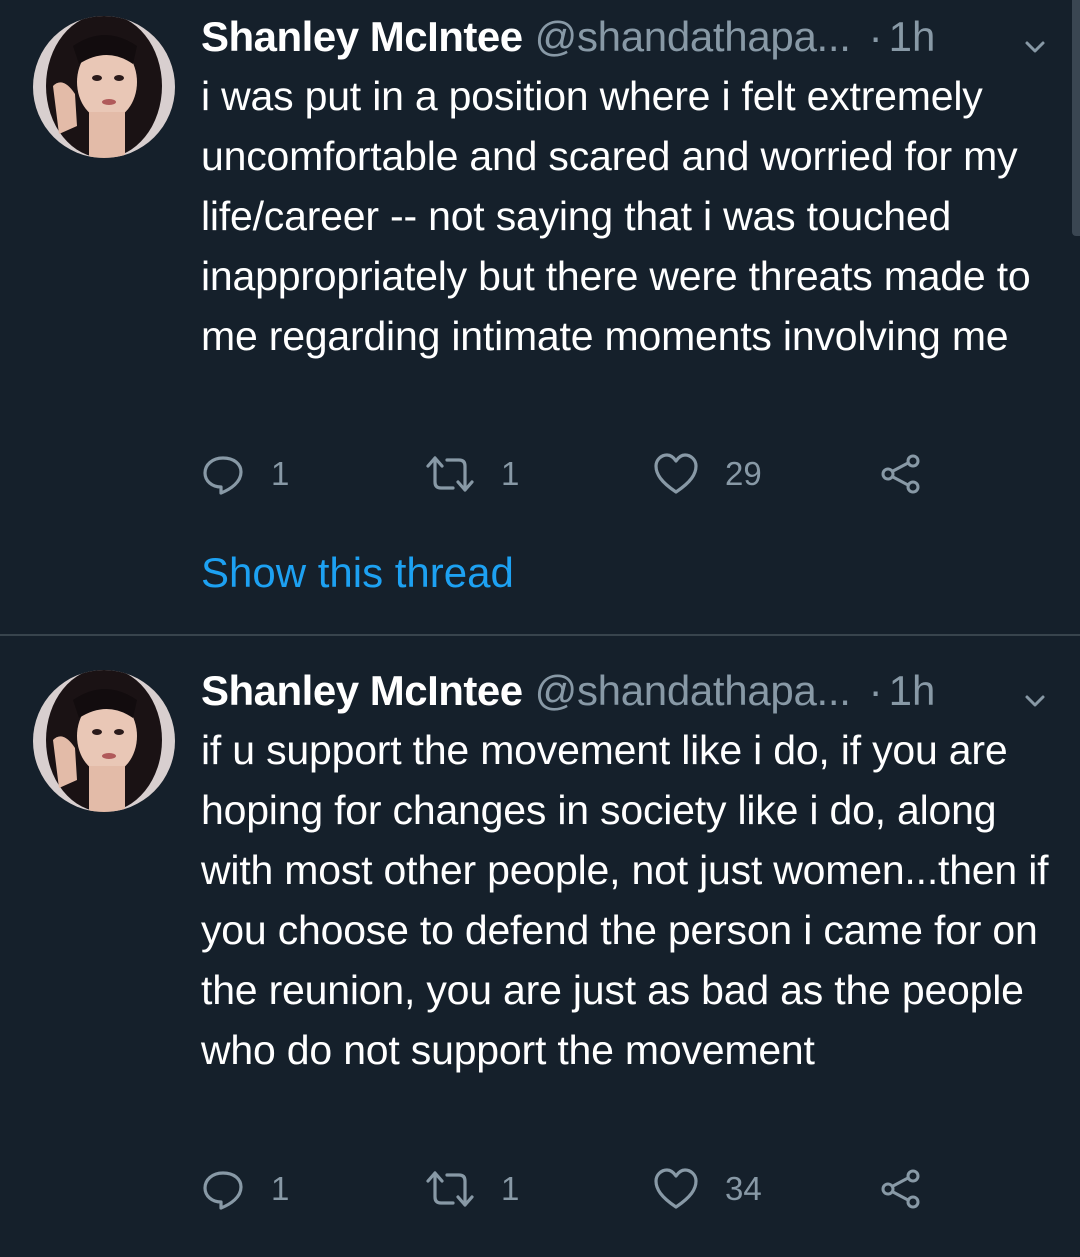 This screenshot has width=1080, height=1257. Describe the element at coordinates (743, 1188) in the screenshot. I see `like-count: 34` at that location.